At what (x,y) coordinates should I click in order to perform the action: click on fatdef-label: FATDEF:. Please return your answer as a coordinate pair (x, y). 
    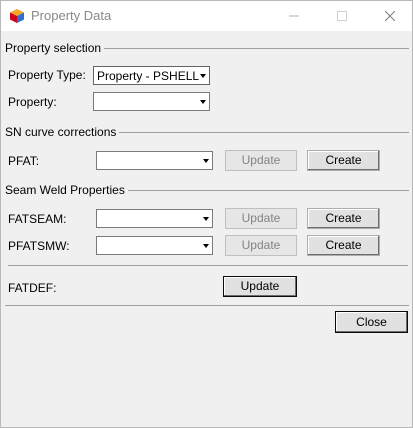
    Looking at the image, I should click on (32, 288).